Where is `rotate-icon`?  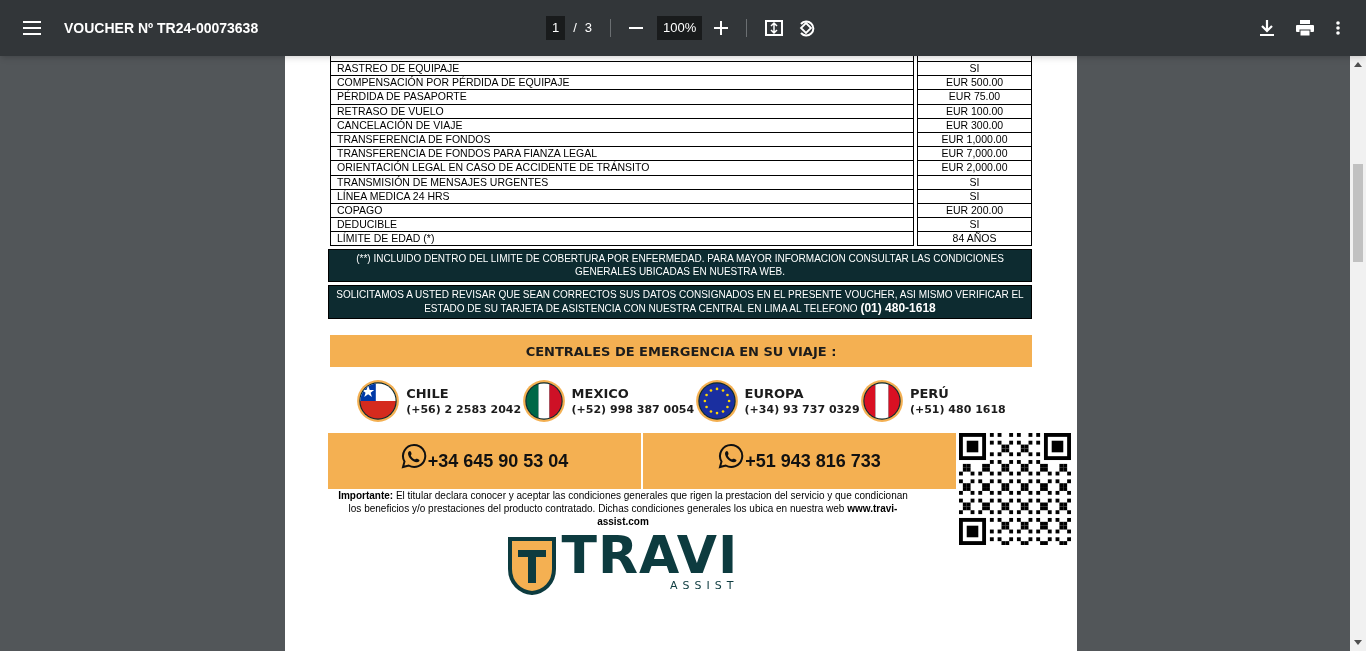
rotate-icon is located at coordinates (806, 28).